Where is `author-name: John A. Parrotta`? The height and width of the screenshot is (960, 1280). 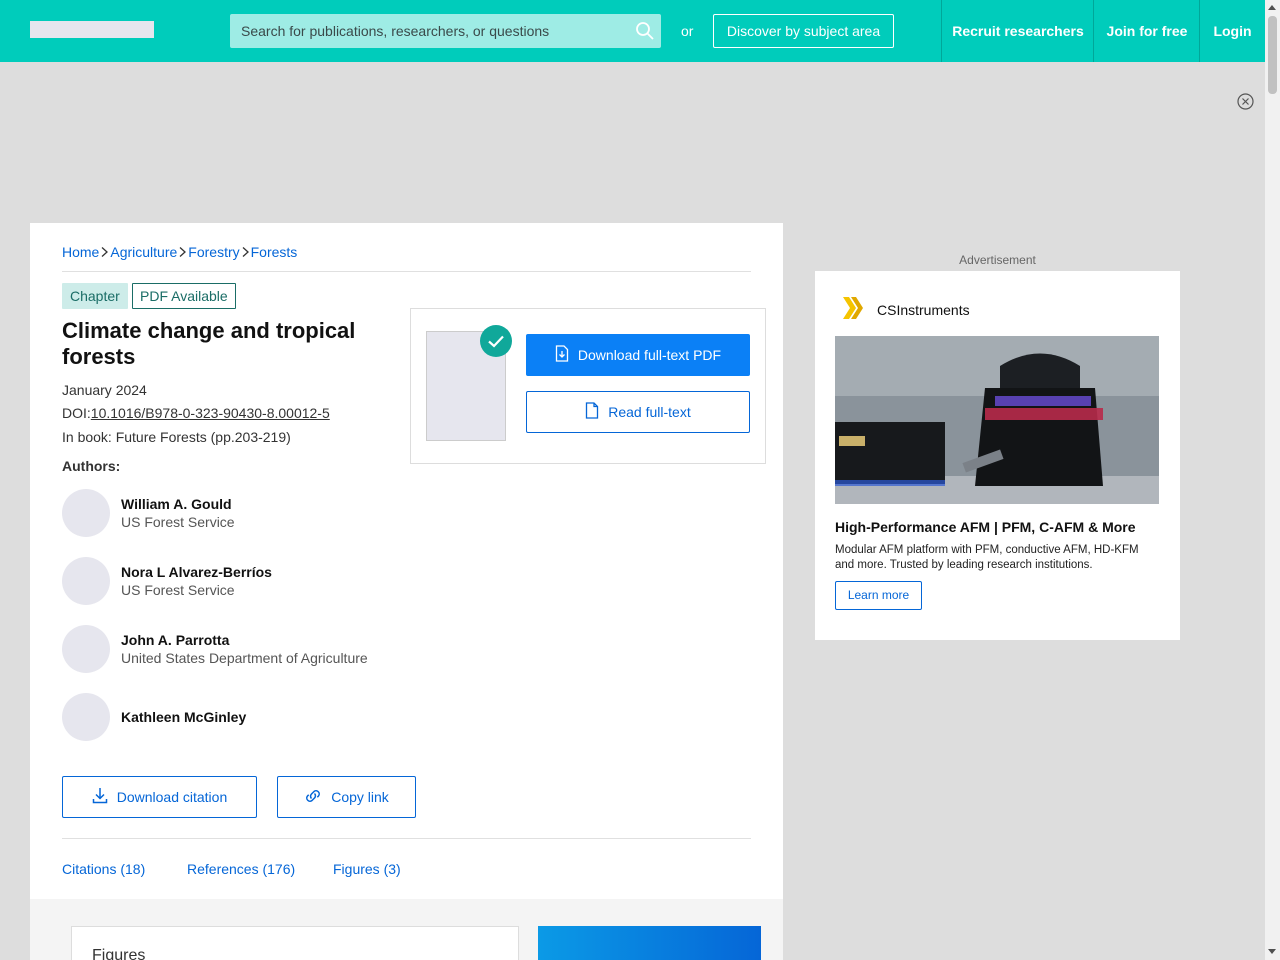
author-name: John A. Parrotta is located at coordinates (175, 640).